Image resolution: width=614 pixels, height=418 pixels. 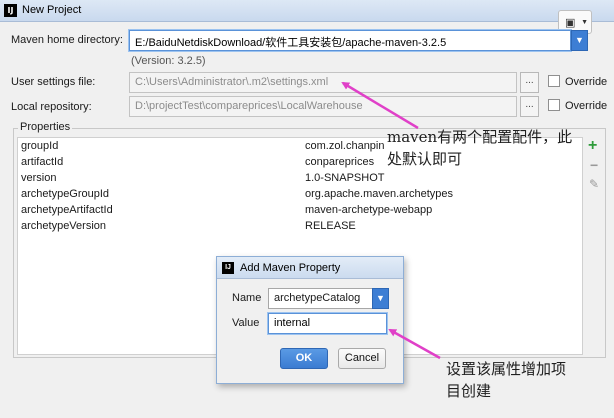 I want to click on annotation-note-1-line-1: maven有两个配置配件，此, so click(x=480, y=137).